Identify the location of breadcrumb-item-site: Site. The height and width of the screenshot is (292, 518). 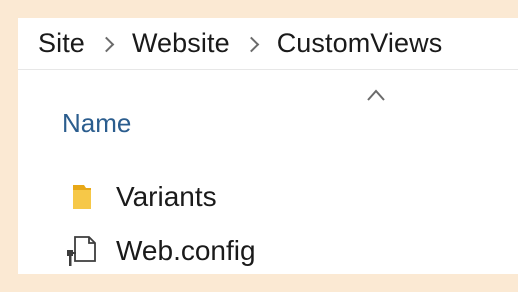
(61, 43).